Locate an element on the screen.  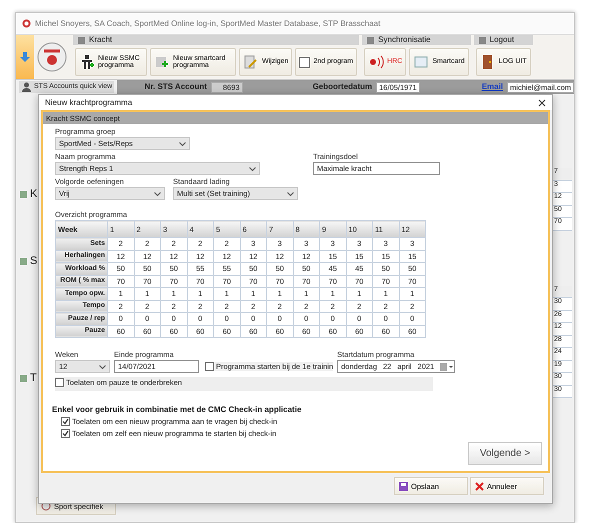
group-label: S is located at coordinates (34, 261).